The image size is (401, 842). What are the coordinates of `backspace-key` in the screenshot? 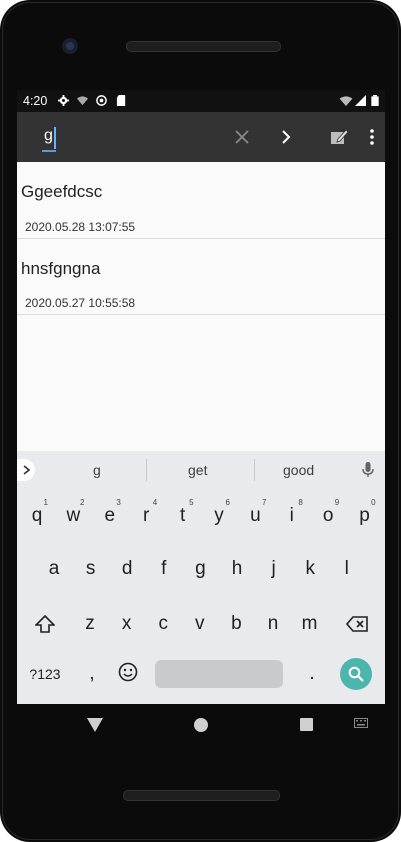 It's located at (357, 624).